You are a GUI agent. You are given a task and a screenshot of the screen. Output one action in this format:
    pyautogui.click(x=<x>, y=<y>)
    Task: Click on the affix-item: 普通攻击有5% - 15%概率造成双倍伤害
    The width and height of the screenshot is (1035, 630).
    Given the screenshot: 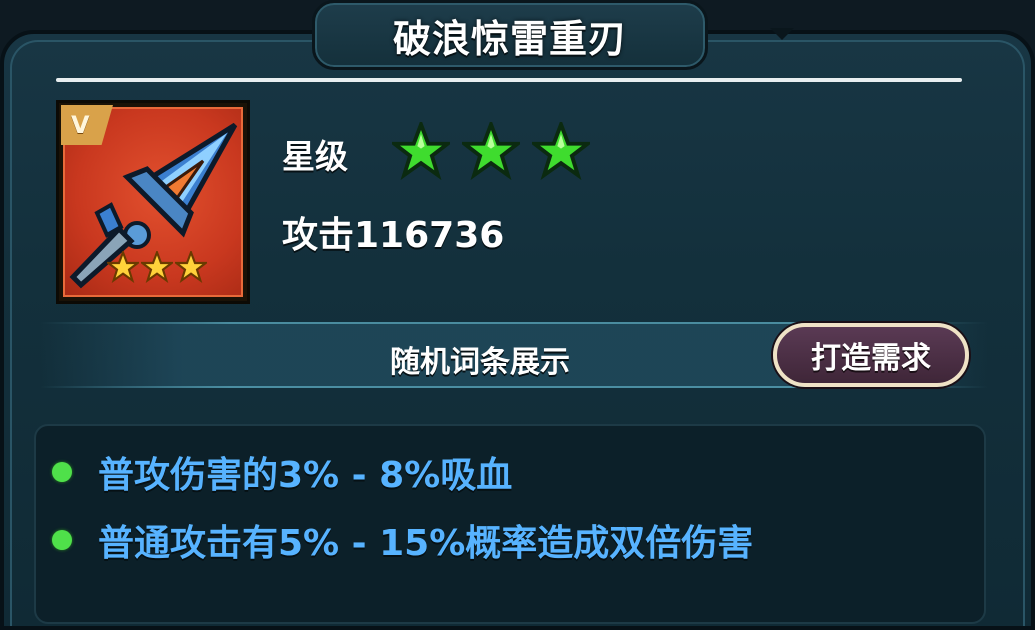 What is the action you would take?
    pyautogui.click(x=402, y=540)
    